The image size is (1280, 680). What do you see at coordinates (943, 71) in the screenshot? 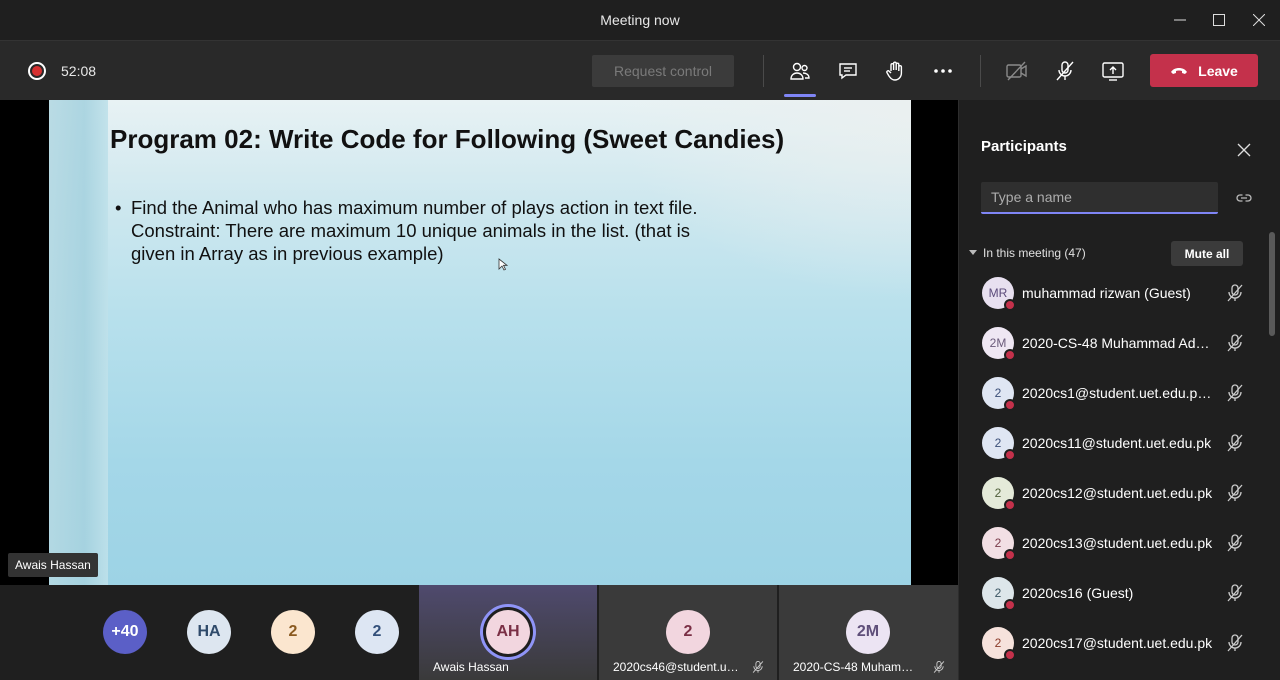
I see `more-options-icon` at bounding box center [943, 71].